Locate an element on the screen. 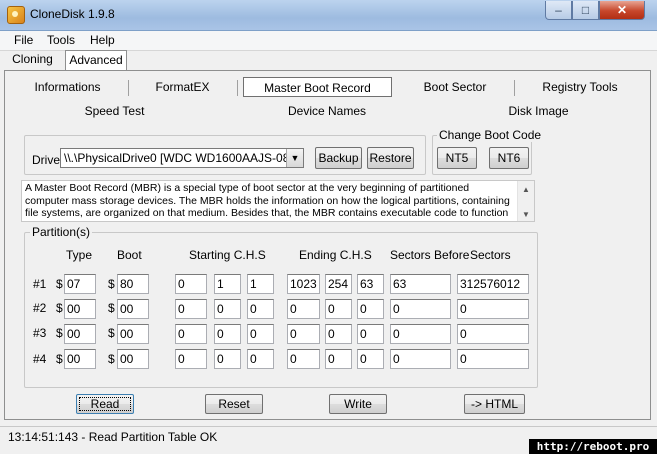 Image resolution: width=657 pixels, height=454 pixels. header-boot: Boot is located at coordinates (129, 255).